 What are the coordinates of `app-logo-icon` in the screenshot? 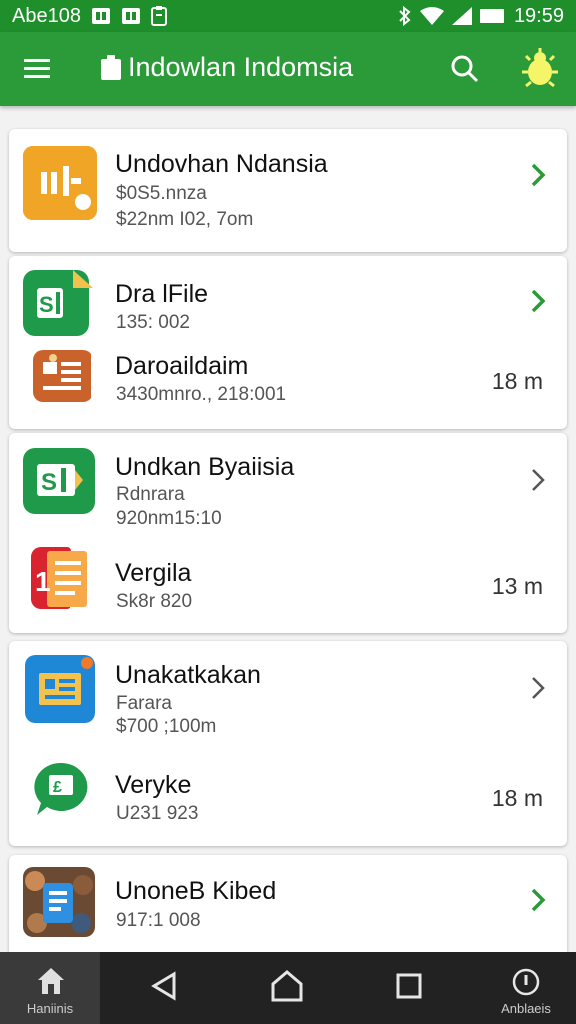 It's located at (111, 67).